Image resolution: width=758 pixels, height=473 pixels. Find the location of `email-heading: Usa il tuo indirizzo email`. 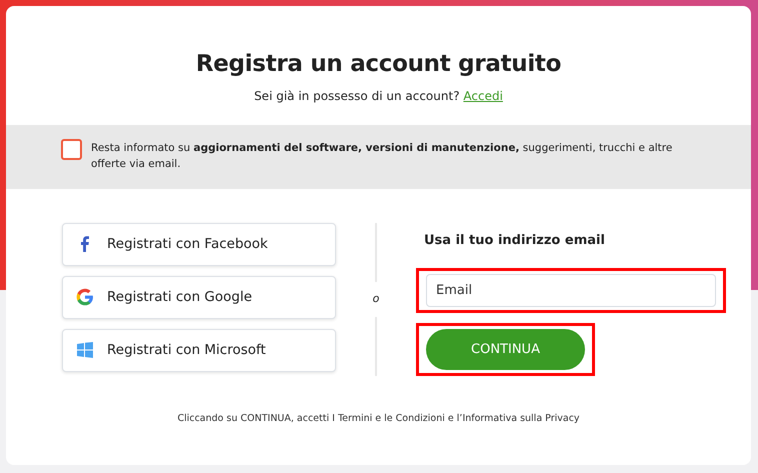

email-heading: Usa il tuo indirizzo email is located at coordinates (515, 241).